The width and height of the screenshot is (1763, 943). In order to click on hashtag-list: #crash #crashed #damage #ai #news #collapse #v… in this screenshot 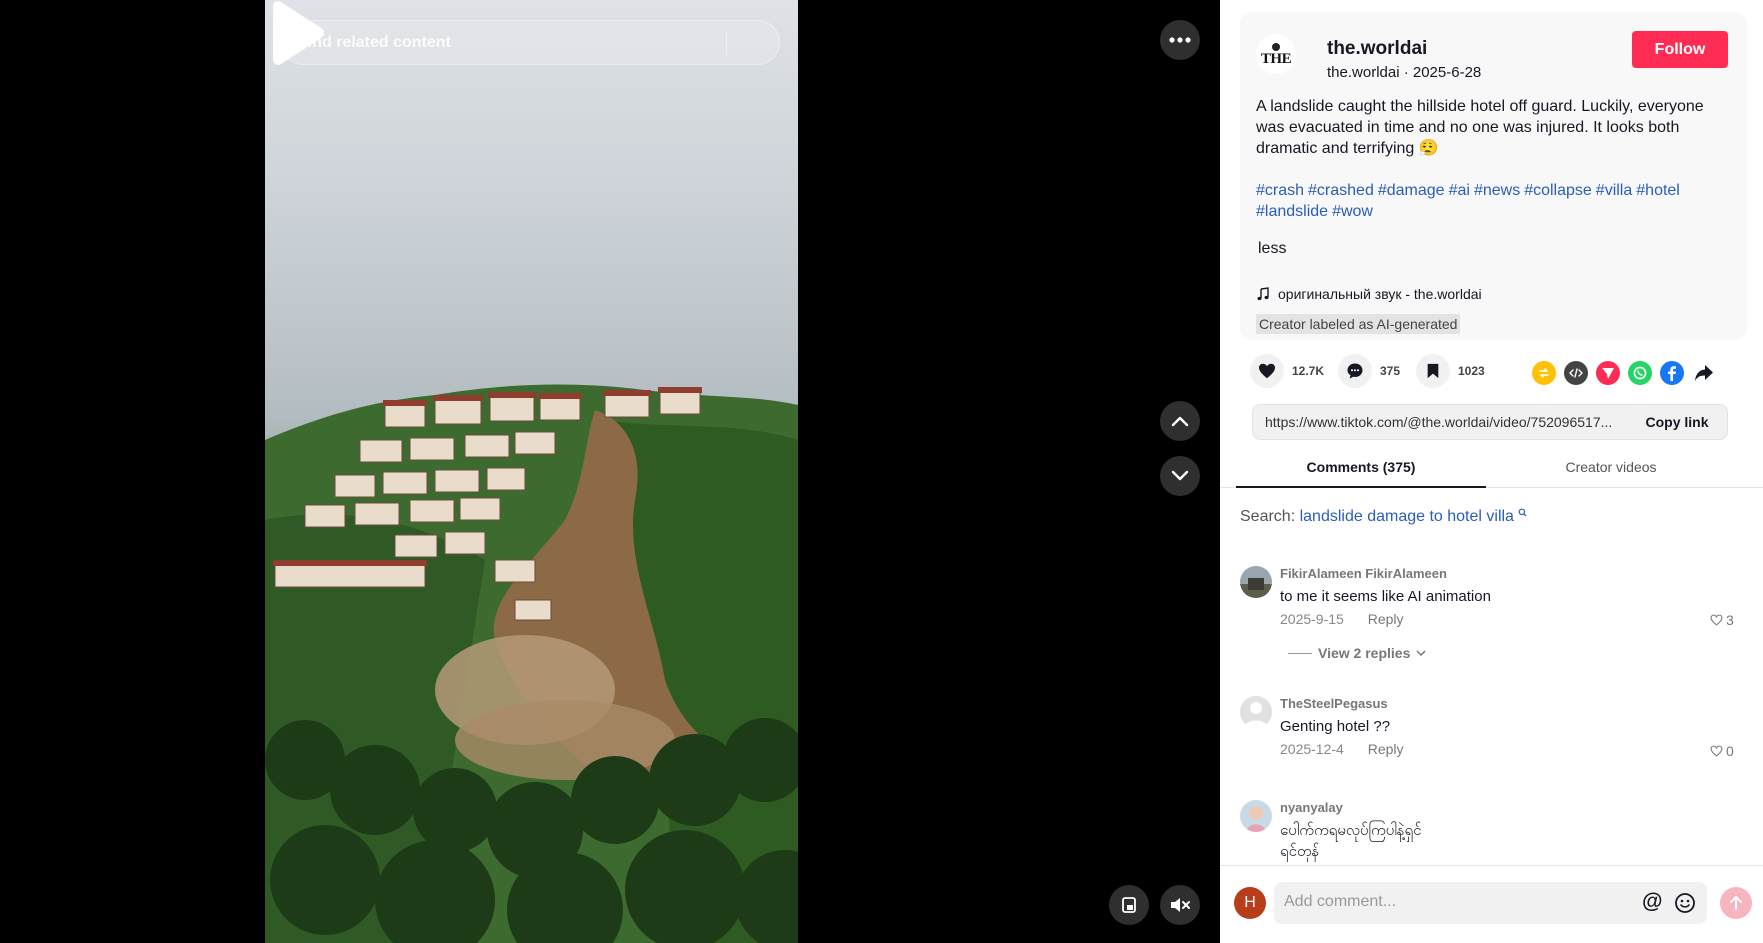, I will do `click(1496, 201)`.